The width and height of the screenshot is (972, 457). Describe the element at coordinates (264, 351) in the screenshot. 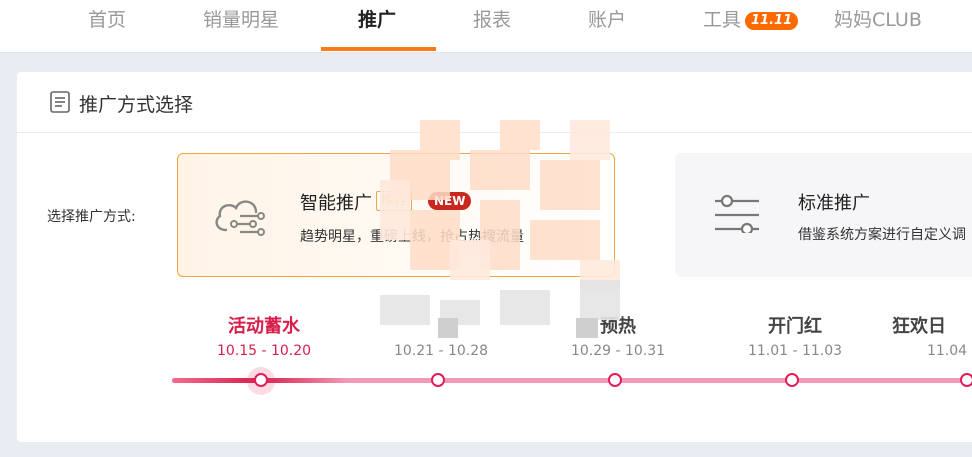

I see `timeline-stage-date: 10.15 - 10.20` at that location.